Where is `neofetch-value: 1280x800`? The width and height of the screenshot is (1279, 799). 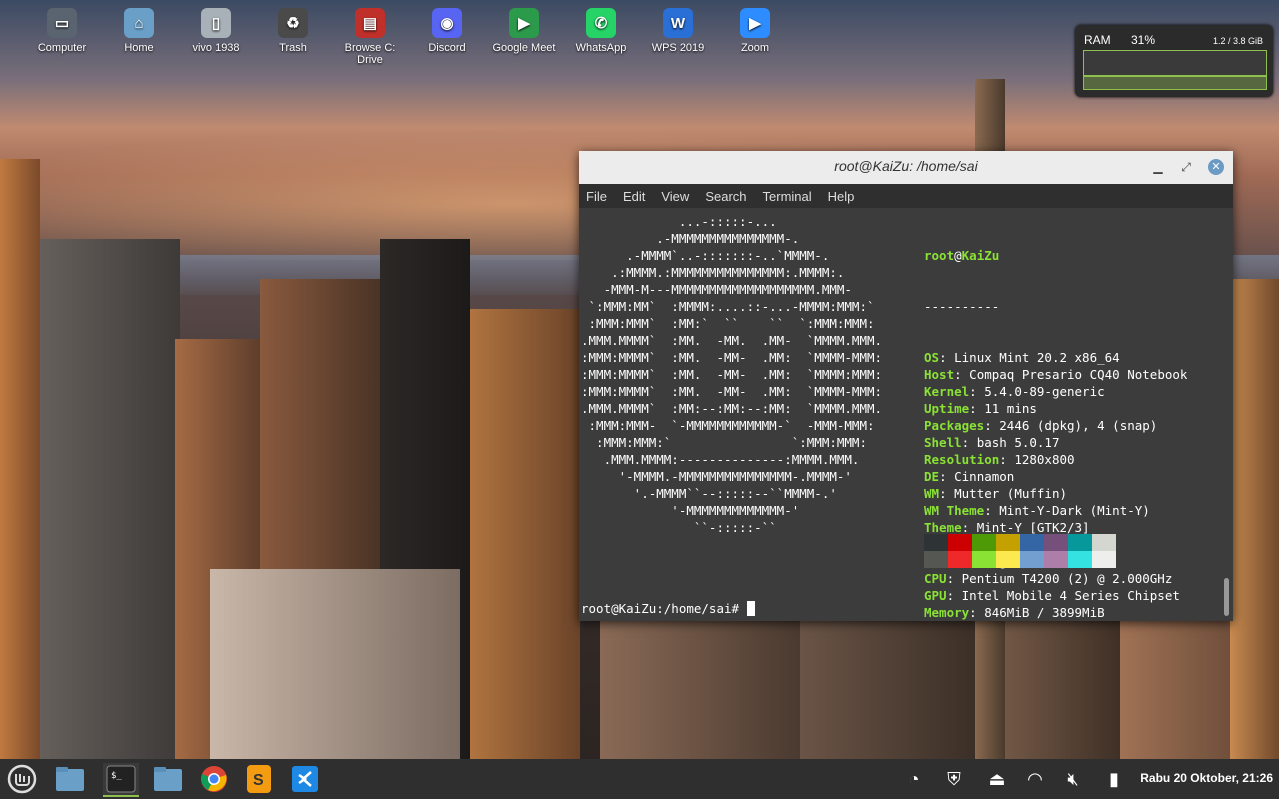
neofetch-value: 1280x800 is located at coordinates (1044, 459).